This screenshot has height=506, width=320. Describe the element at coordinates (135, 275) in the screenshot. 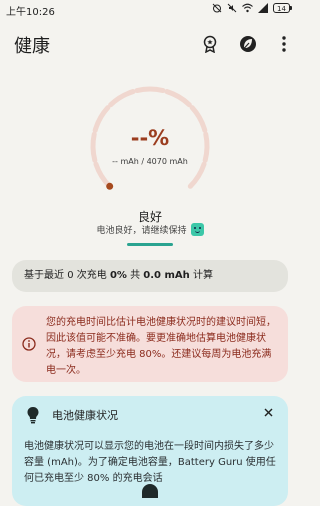

I see `stats-total-label: 共` at that location.